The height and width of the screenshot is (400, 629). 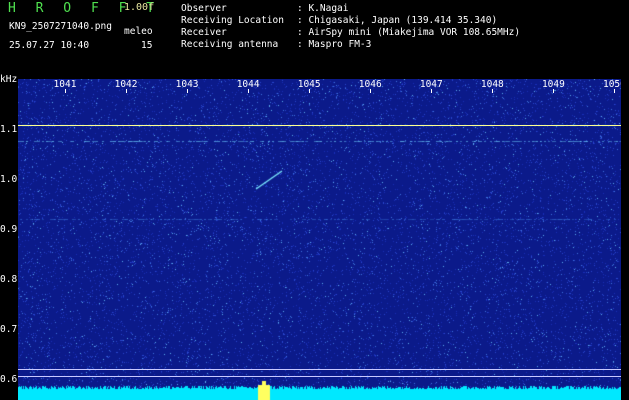 I want to click on x-tick-label: 1050, so click(x=611, y=84).